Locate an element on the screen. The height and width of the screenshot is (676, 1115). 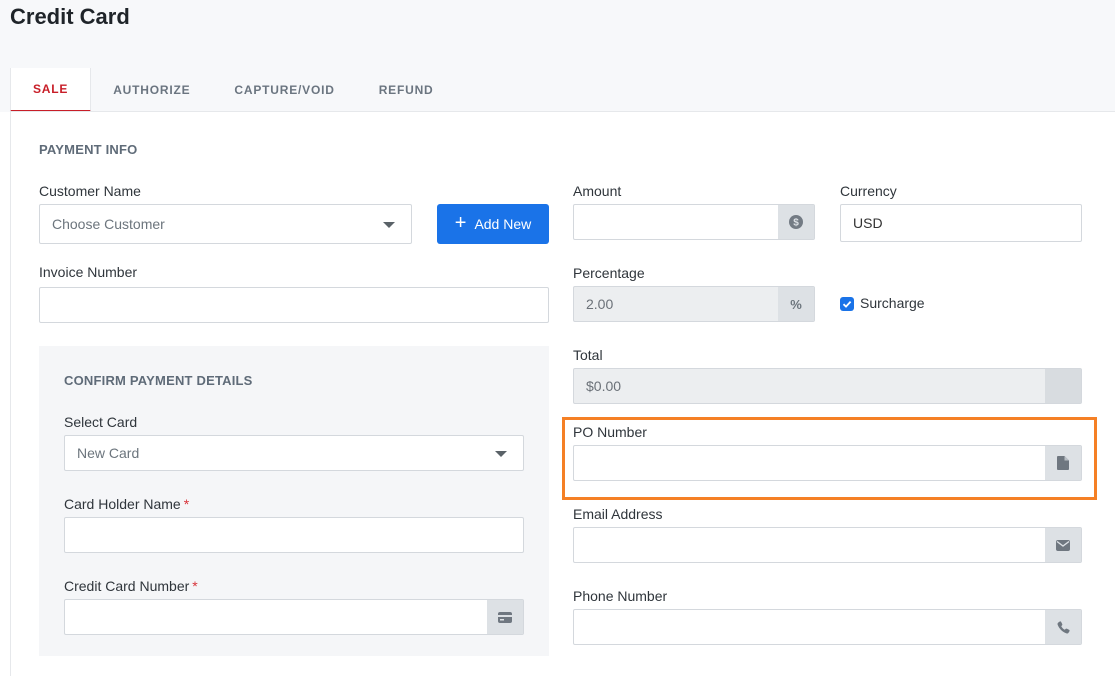
customer-select-placeholder: Choose Customer is located at coordinates (108, 224).